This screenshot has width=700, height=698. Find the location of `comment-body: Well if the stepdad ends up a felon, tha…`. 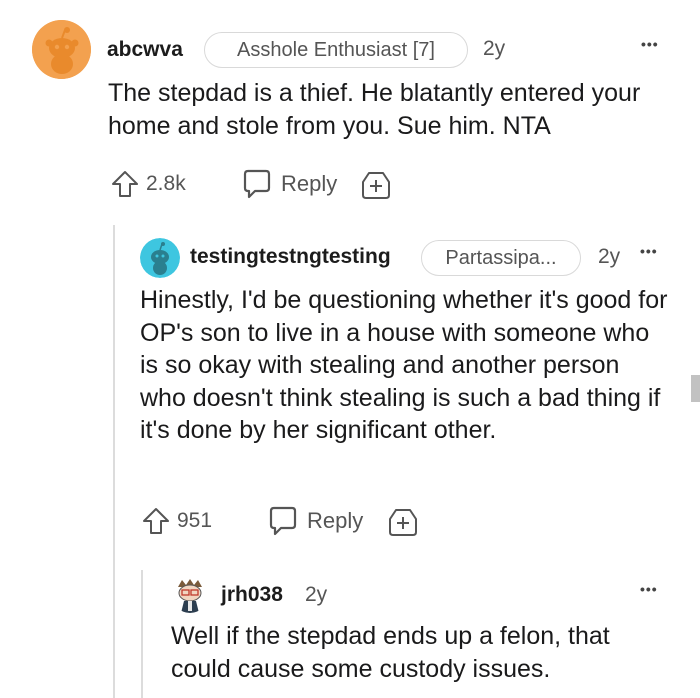

comment-body: Well if the stepdad ends up a felon, tha… is located at coordinates (390, 652).